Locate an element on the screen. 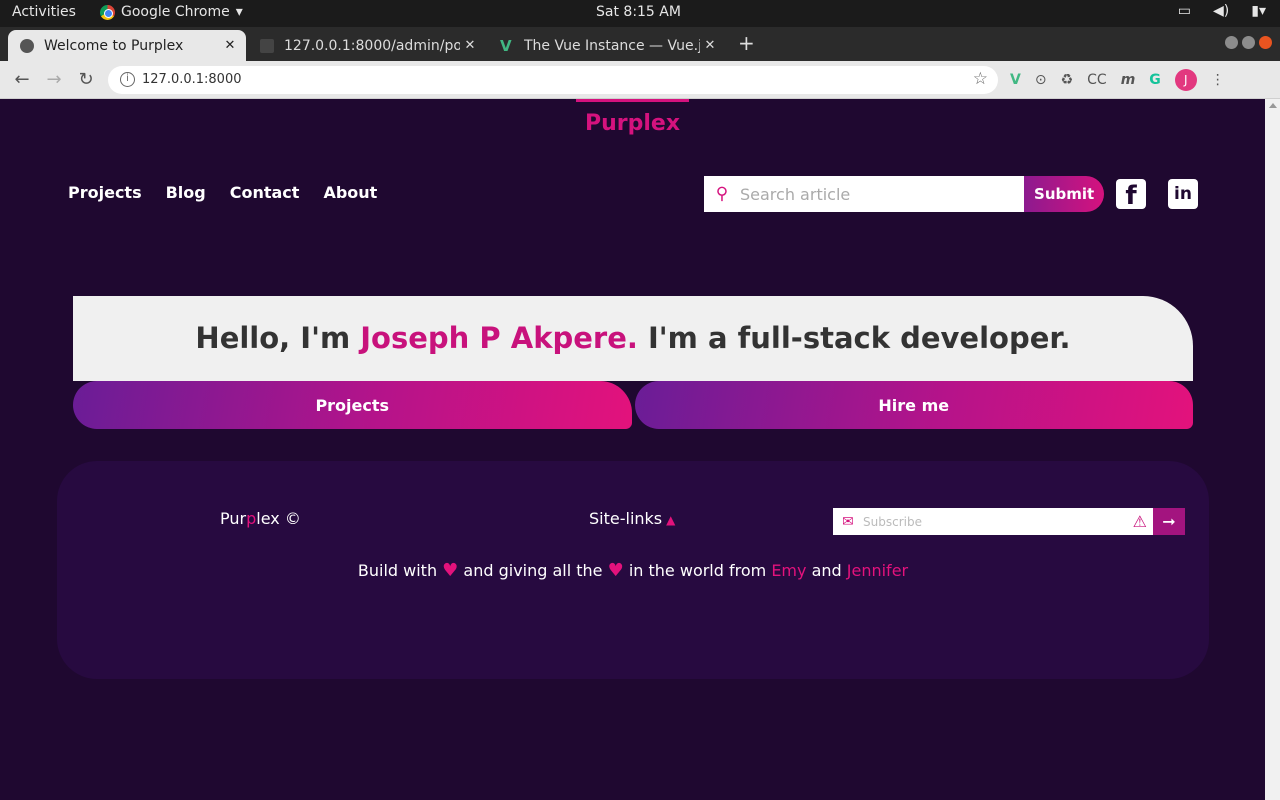 This screenshot has width=1280, height=800. hero-greeting: Hello, I'm is located at coordinates (278, 338).